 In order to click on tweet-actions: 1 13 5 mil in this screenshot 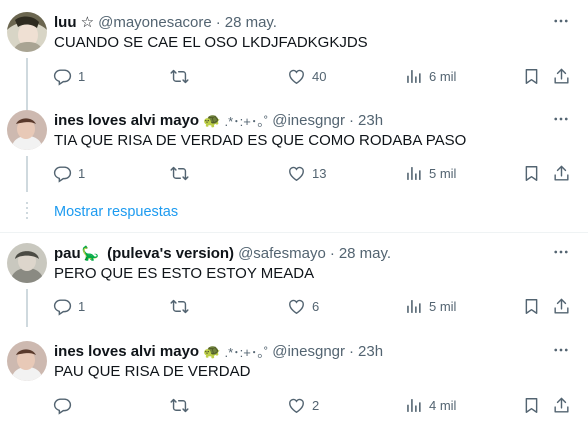, I will do `click(294, 173)`.